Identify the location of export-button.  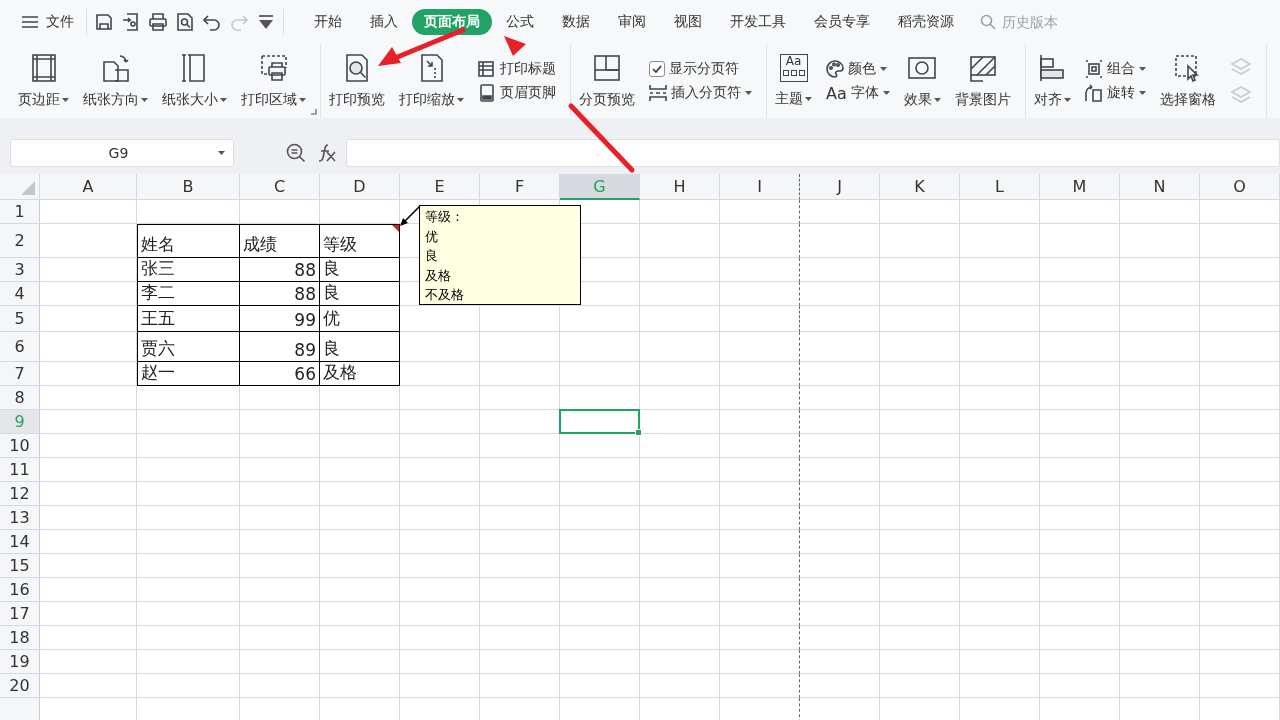
(131, 22).